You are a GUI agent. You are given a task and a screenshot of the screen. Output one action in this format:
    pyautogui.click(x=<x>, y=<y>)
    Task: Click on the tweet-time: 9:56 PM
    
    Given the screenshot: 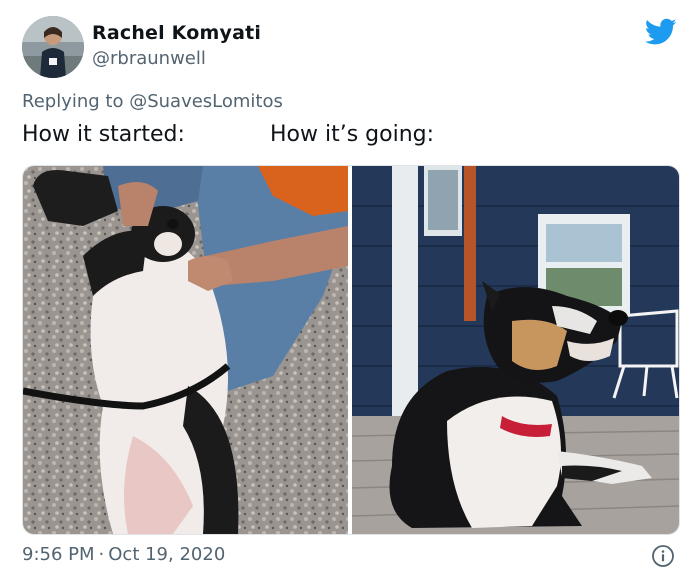 What is the action you would take?
    pyautogui.click(x=58, y=554)
    